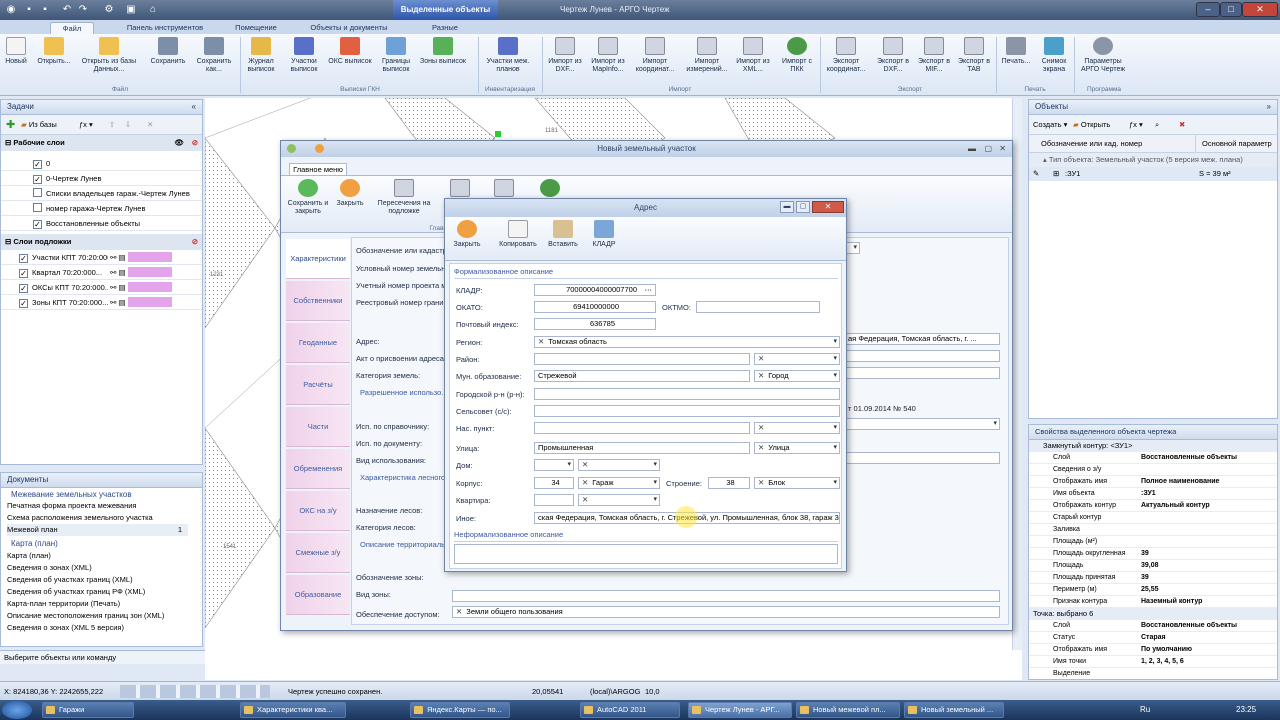 The image size is (1280, 720). I want to click on formal-section: Формализованное описание, so click(646, 273).